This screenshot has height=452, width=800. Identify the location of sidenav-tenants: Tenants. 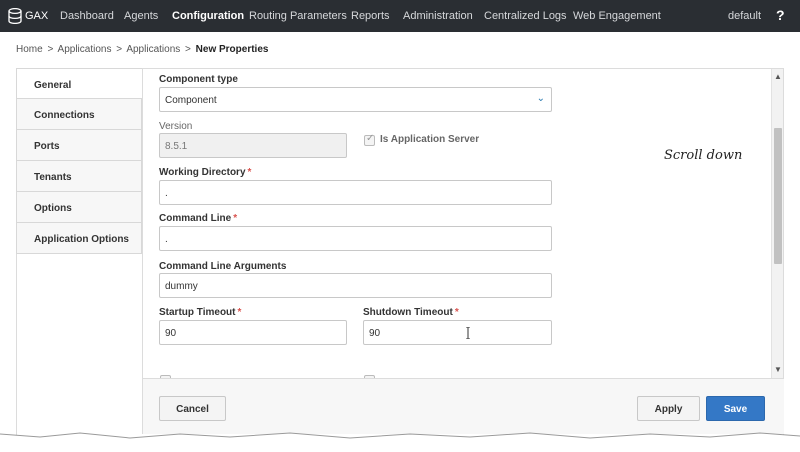
(79, 176).